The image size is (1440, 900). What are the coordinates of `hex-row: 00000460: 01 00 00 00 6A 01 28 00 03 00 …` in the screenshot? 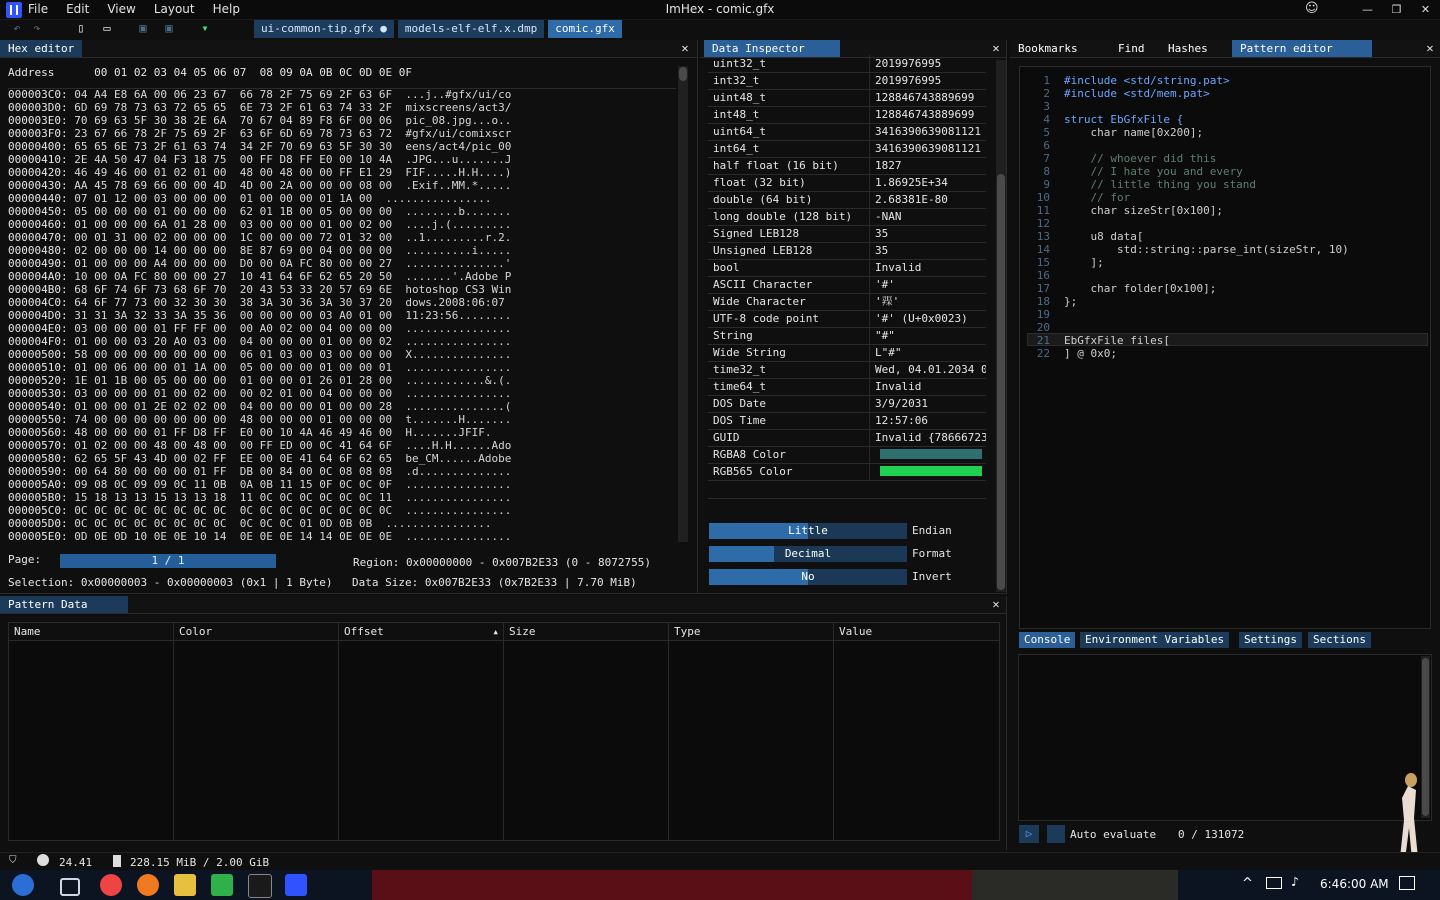 It's located at (259, 224).